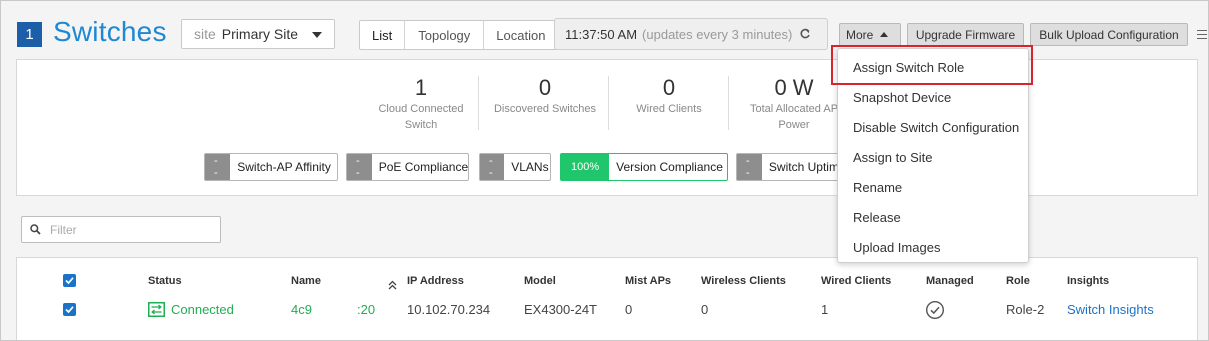  Describe the element at coordinates (1018, 281) in the screenshot. I see `column-header-role: Role` at that location.